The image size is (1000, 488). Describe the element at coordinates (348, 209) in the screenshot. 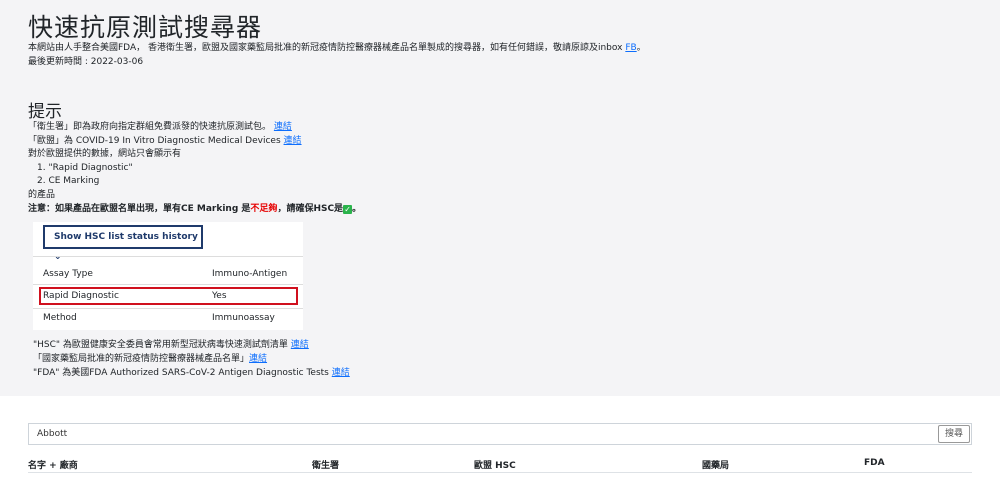

I see `check-icon: ✓` at that location.